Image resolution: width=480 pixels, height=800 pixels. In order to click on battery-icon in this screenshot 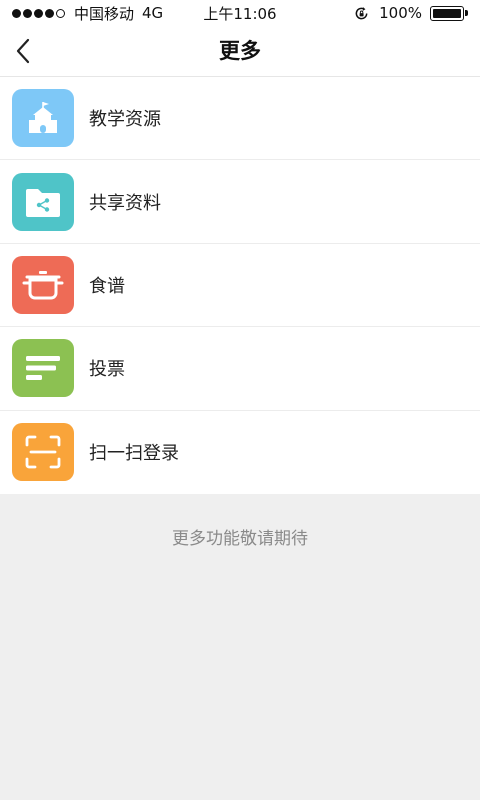, I will do `click(449, 13)`.